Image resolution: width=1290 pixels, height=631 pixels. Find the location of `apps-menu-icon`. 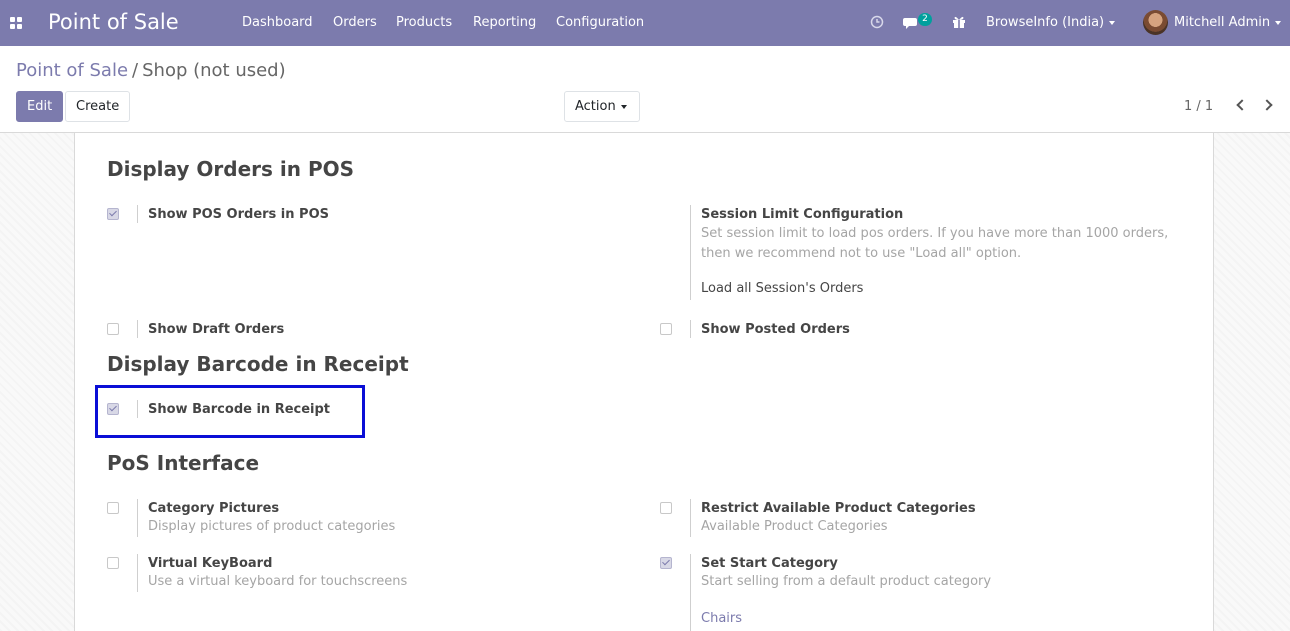

apps-menu-icon is located at coordinates (16, 23).